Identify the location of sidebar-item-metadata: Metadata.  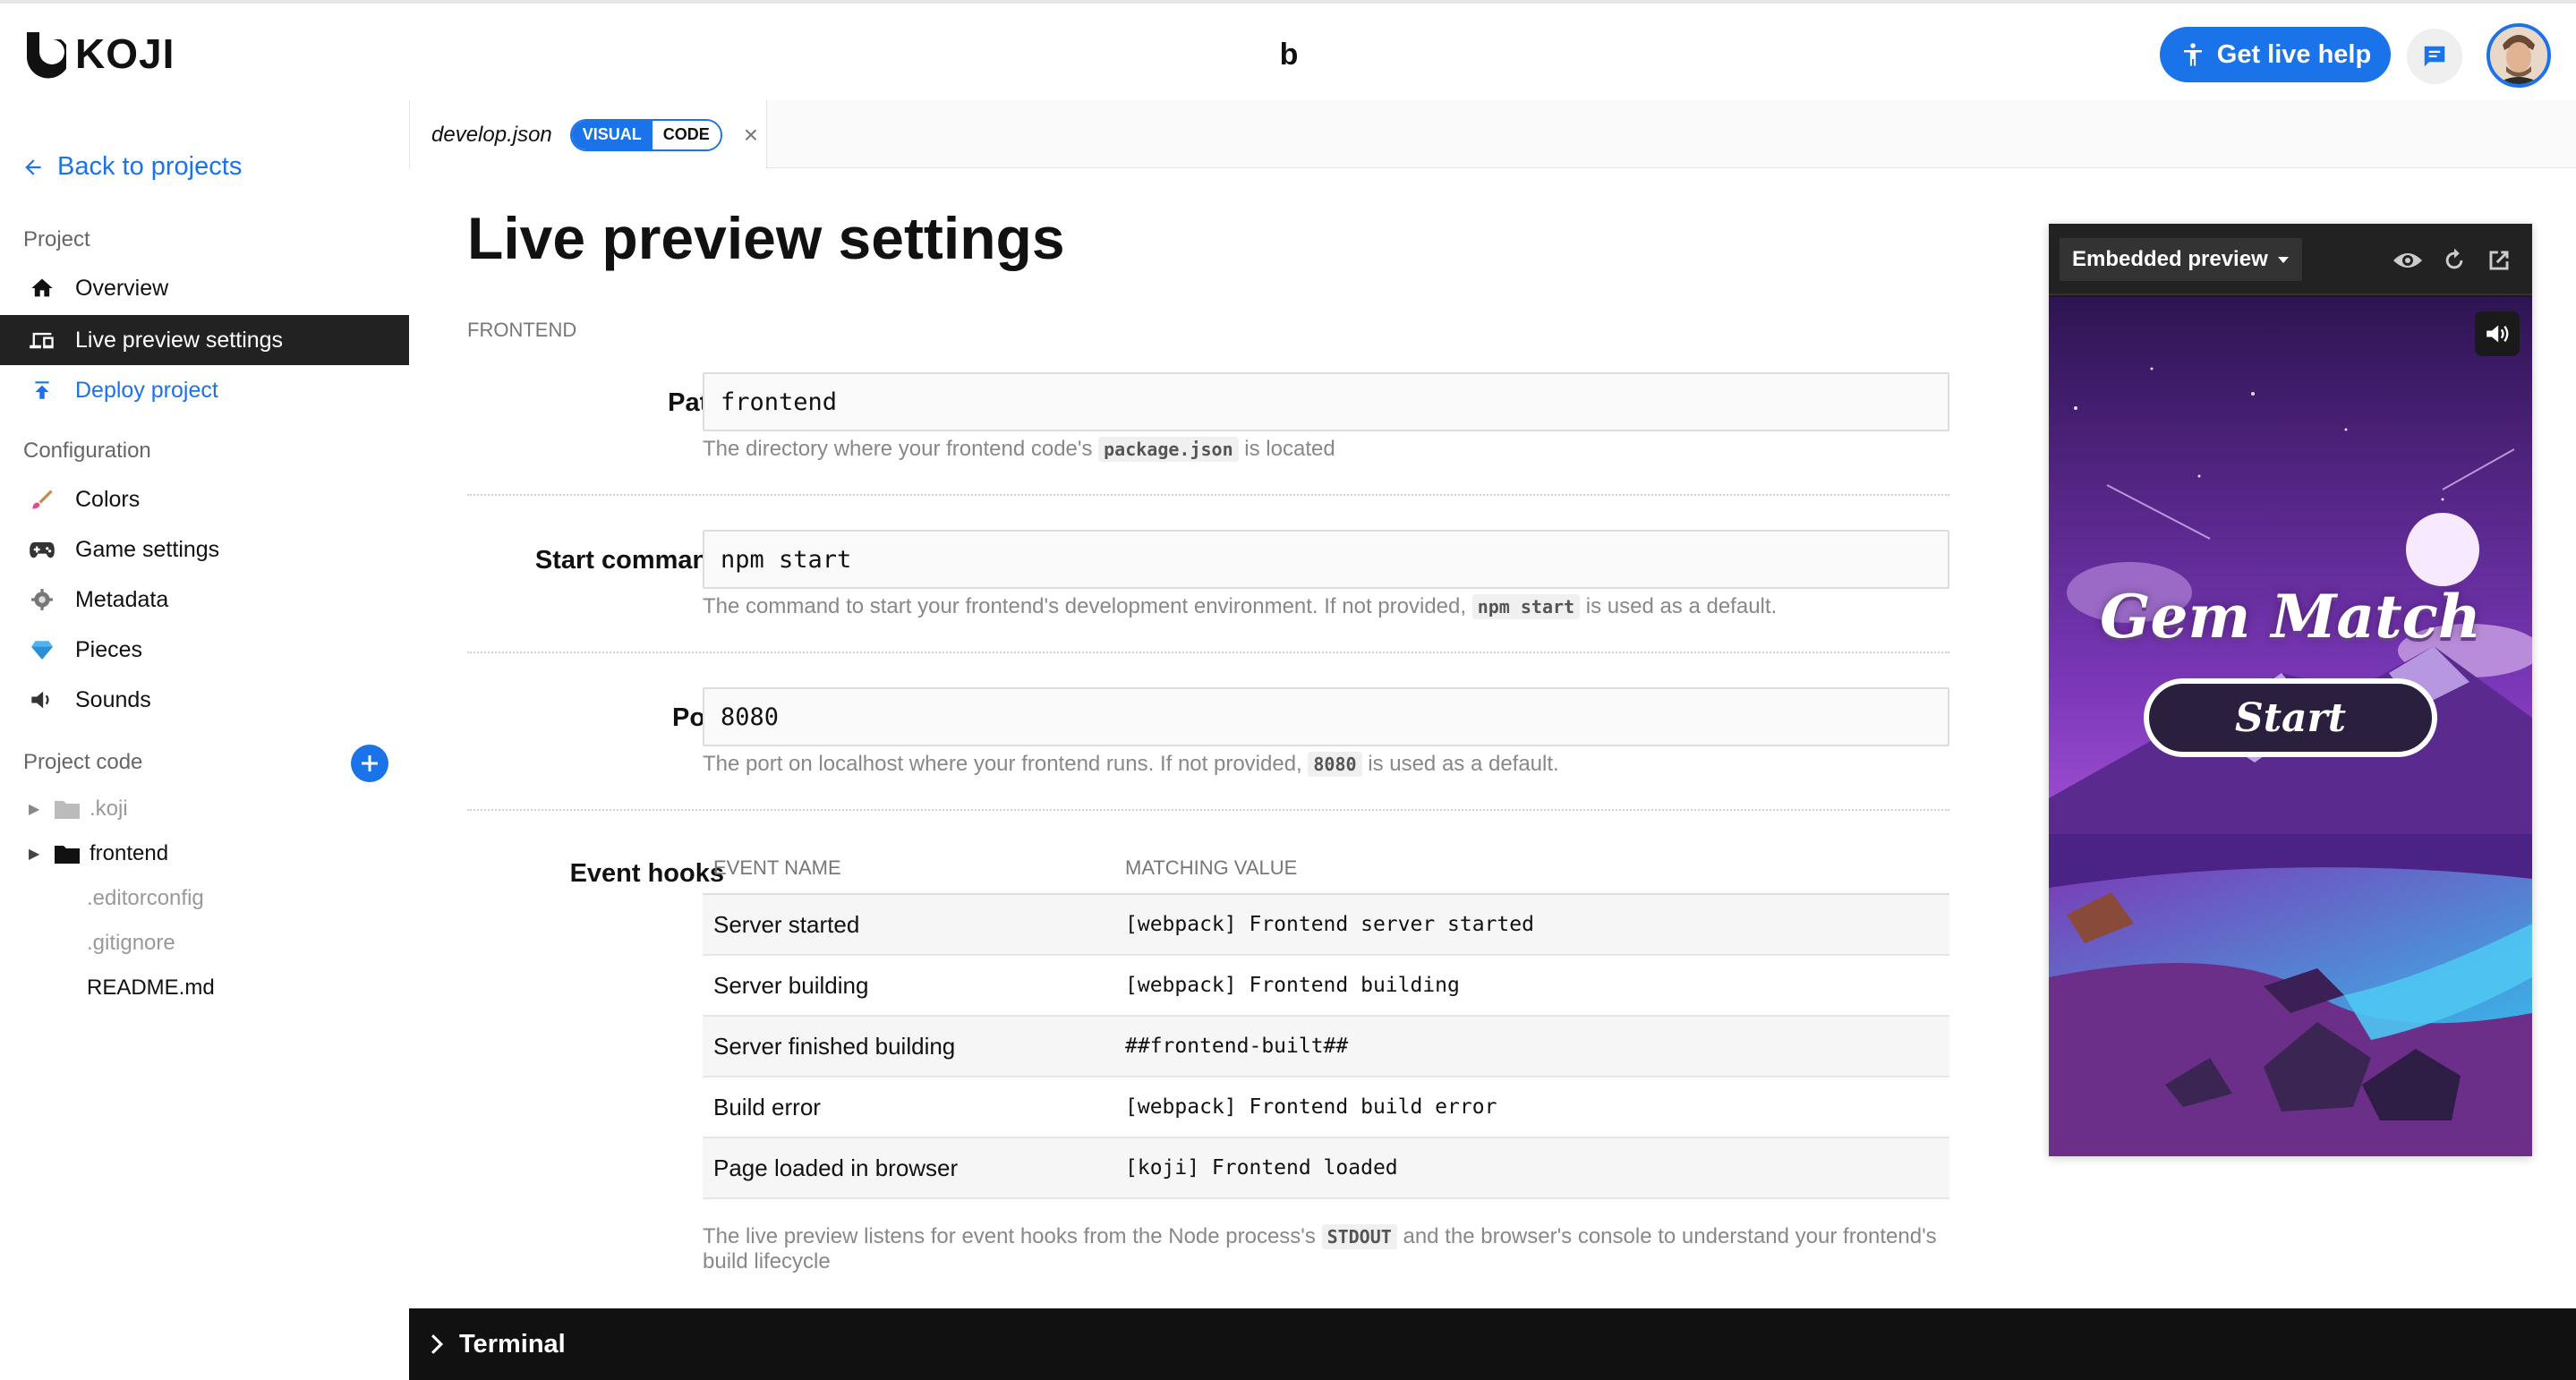
(204, 600).